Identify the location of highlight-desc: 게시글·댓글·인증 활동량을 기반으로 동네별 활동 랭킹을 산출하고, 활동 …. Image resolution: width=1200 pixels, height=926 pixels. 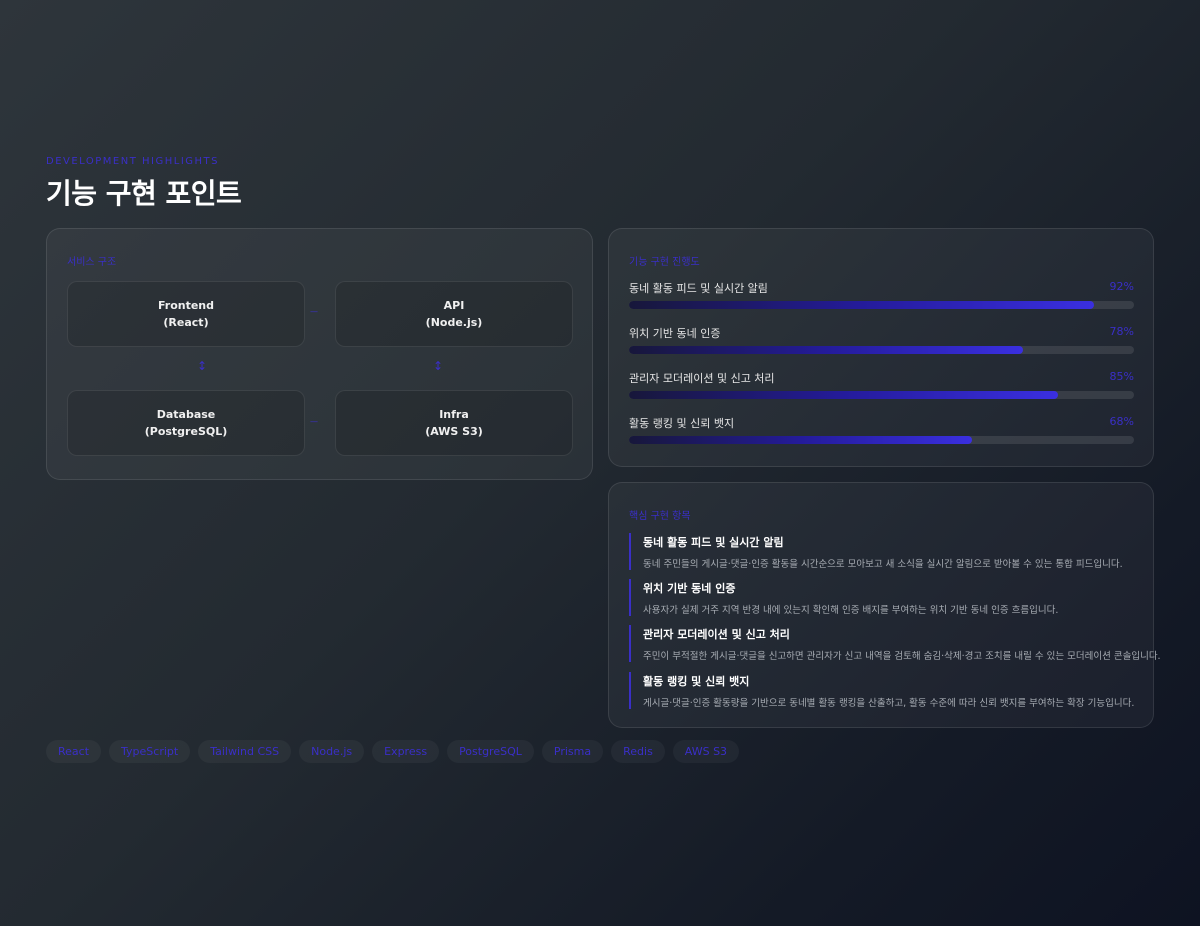
(889, 703).